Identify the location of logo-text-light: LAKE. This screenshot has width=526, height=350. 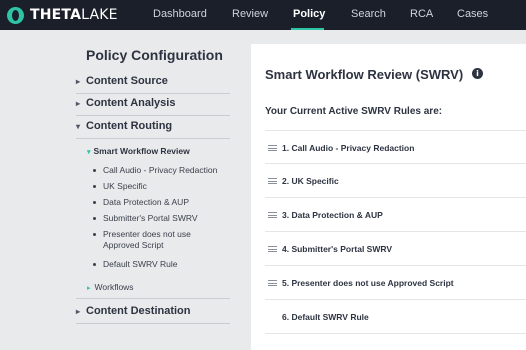
(99, 15).